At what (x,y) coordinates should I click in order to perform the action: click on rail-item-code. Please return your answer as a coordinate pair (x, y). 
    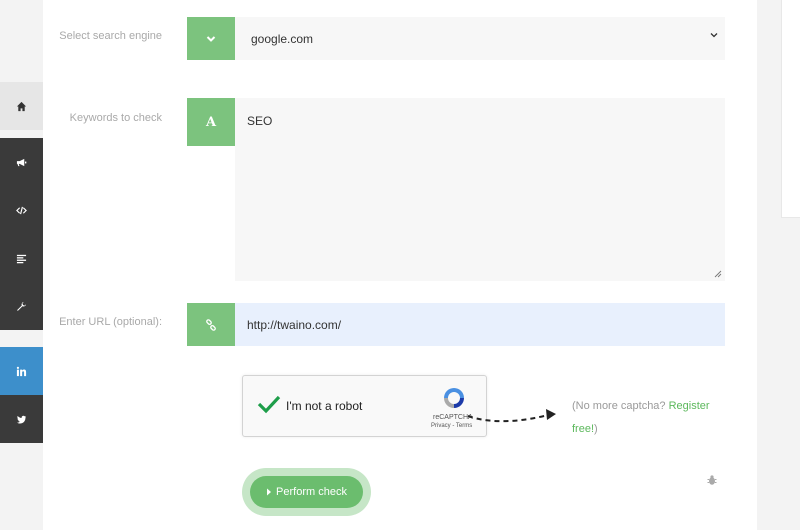
    Looking at the image, I should click on (21, 210).